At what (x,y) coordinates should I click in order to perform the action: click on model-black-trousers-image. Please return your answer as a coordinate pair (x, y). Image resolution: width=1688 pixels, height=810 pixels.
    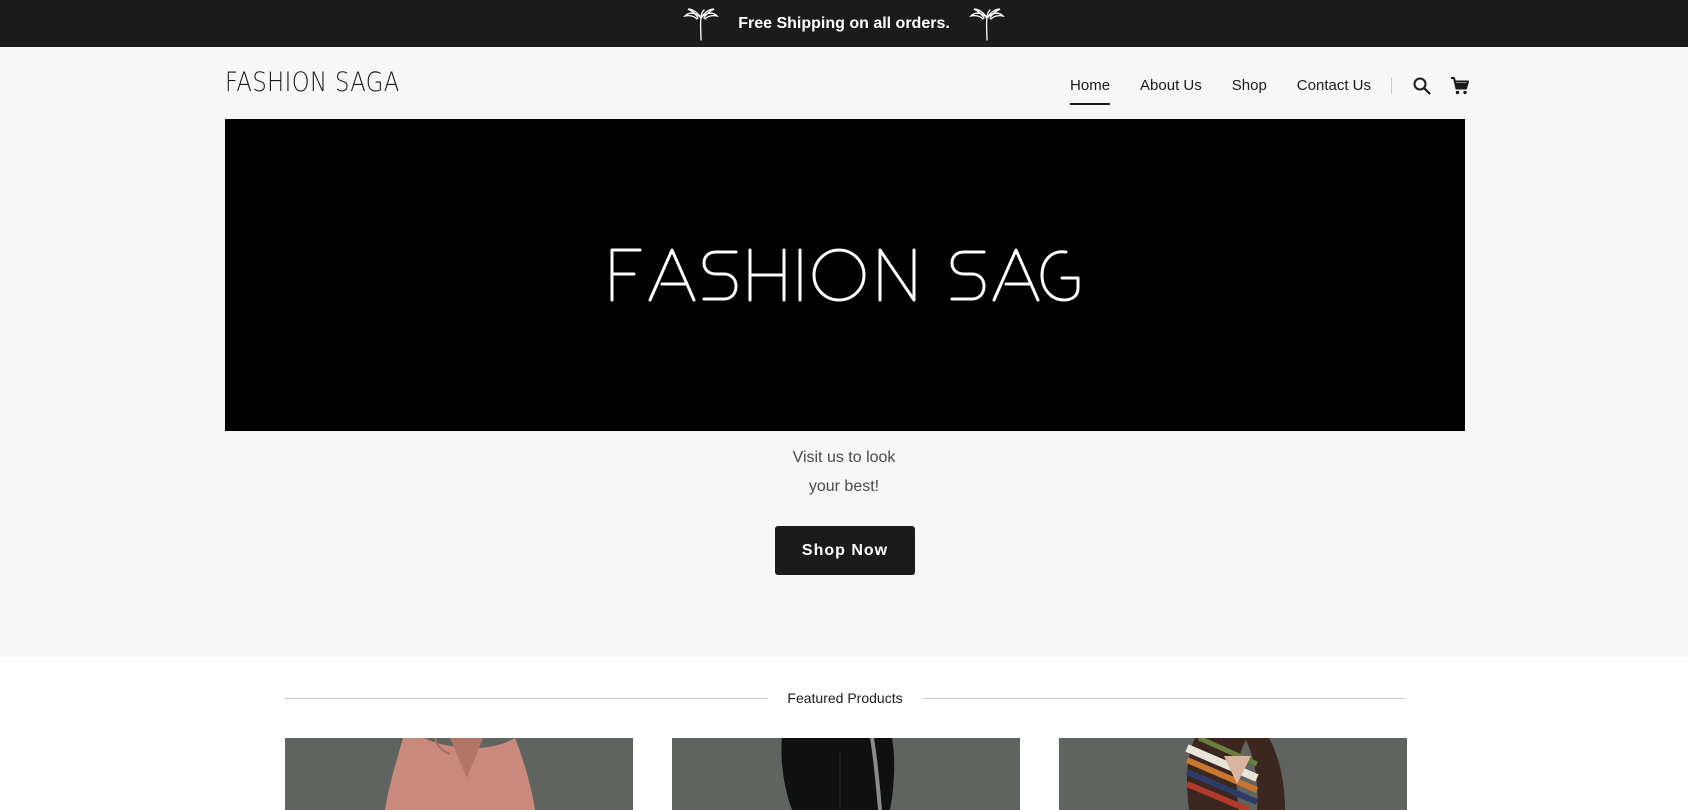
    Looking at the image, I should click on (846, 774).